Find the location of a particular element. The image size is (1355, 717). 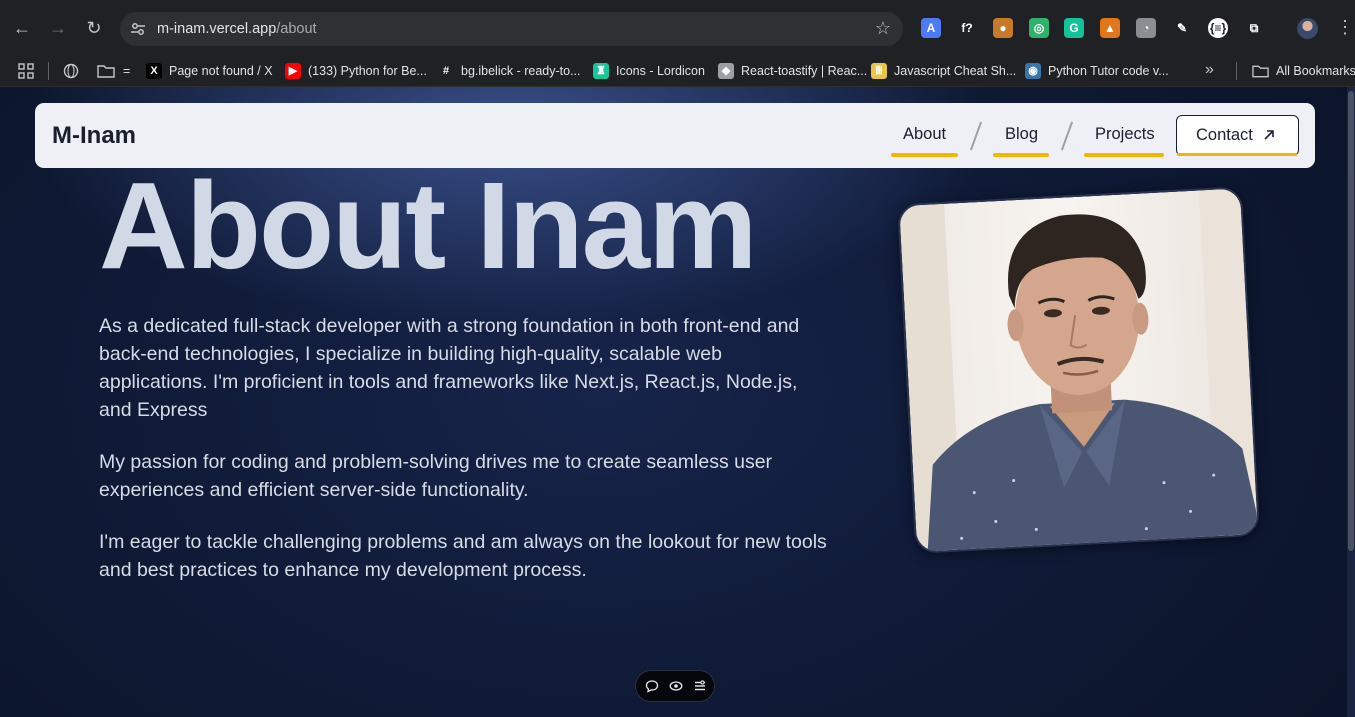

bookmark-item: X Page not found / X is located at coordinates (209, 71).